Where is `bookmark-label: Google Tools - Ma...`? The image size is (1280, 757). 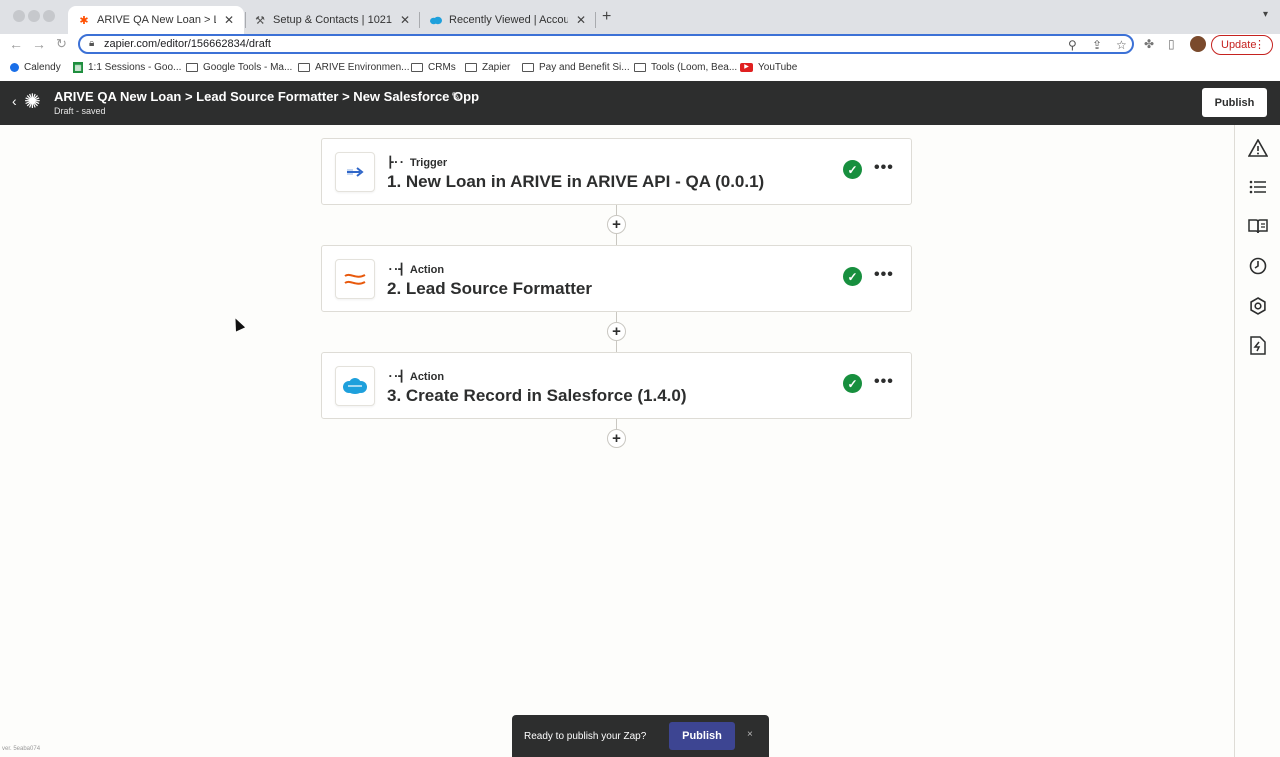
bookmark-label: Google Tools - Ma... is located at coordinates (248, 67).